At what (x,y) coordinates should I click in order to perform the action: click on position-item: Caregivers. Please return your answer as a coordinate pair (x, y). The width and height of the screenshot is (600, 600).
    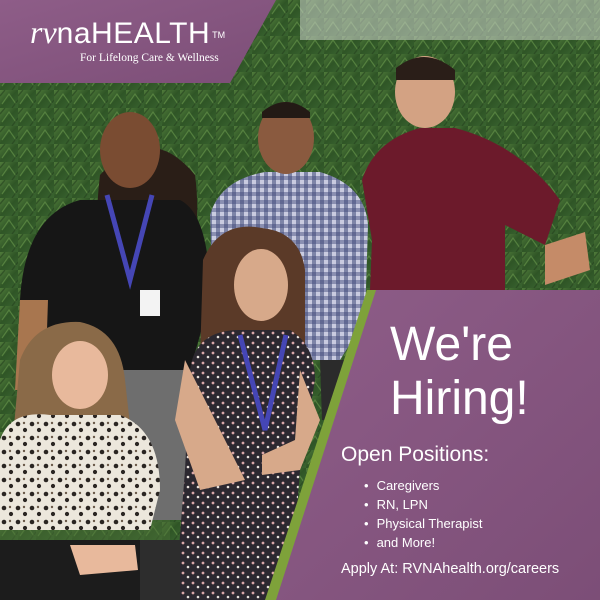
    Looking at the image, I should click on (423, 485).